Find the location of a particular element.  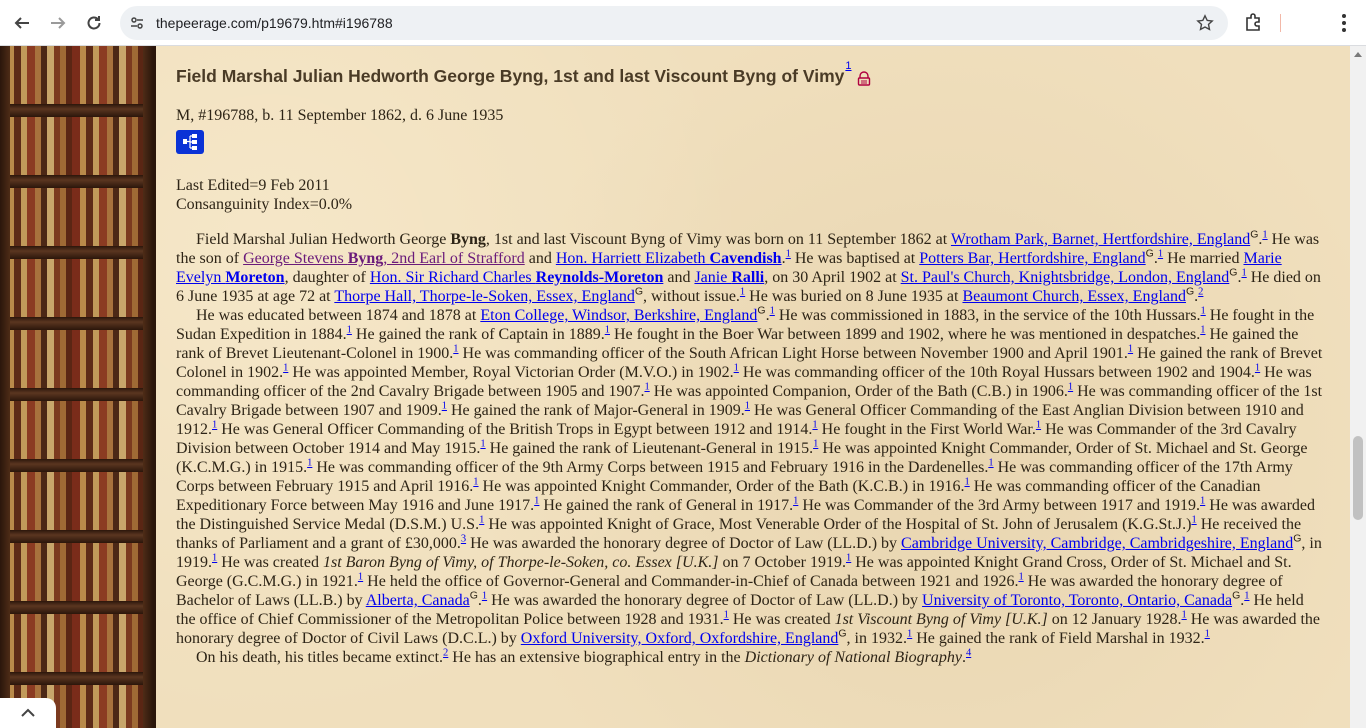

consanguinity-index: Consanguinity Index=0.0% is located at coordinates (264, 204).